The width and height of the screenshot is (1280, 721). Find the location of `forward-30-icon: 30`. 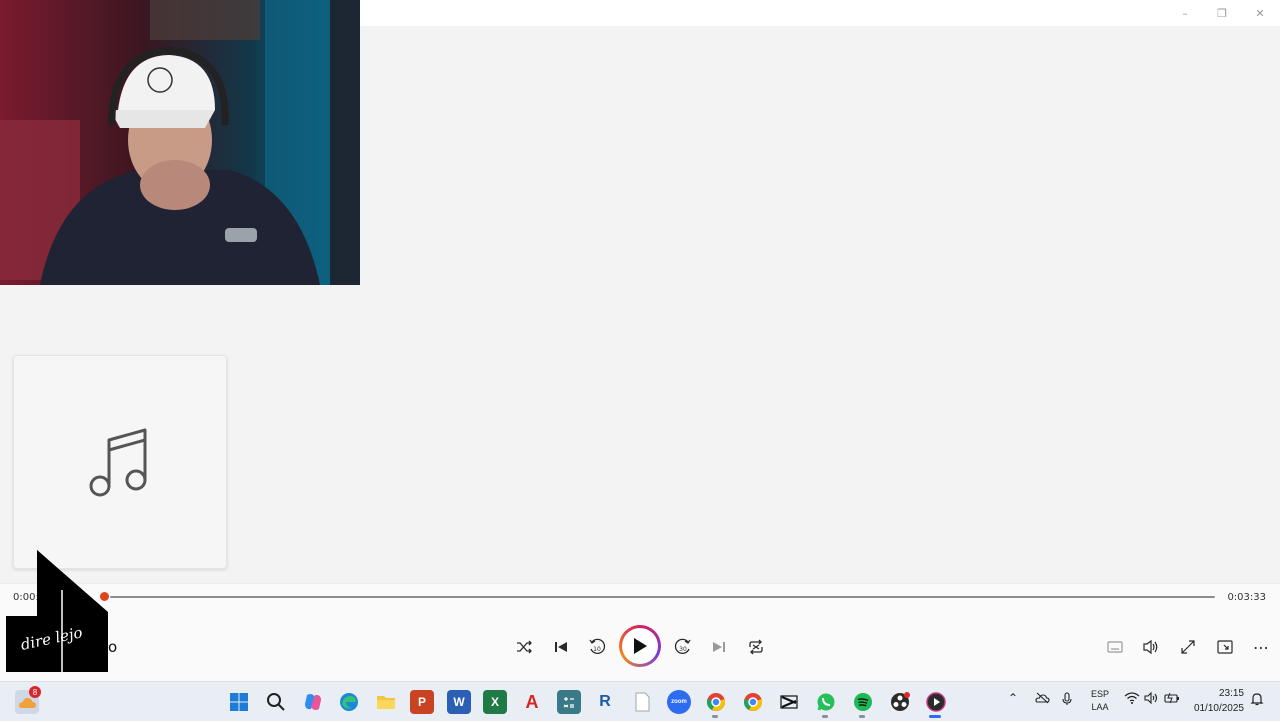

forward-30-icon: 30 is located at coordinates (683, 647).